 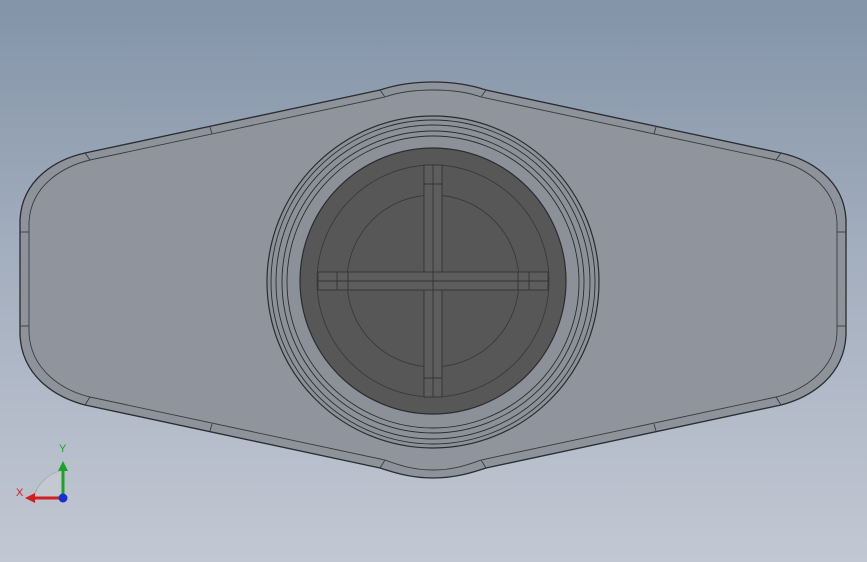 What do you see at coordinates (30, 498) in the screenshot?
I see `triad-x-arrow` at bounding box center [30, 498].